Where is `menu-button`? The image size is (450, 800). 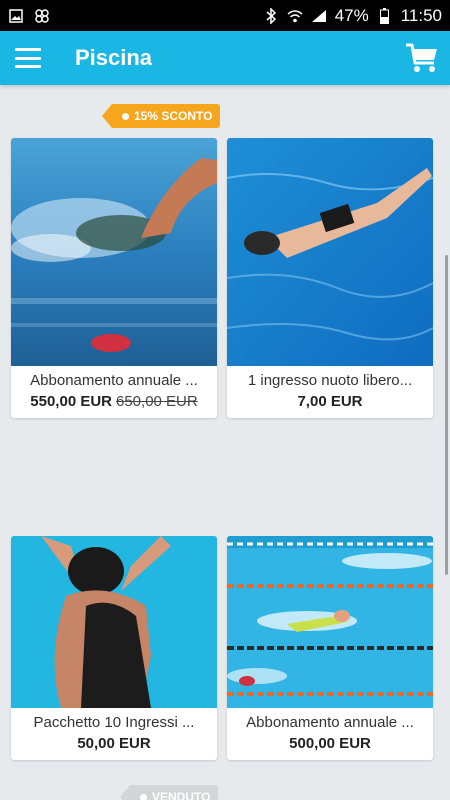
menu-button is located at coordinates (28, 58).